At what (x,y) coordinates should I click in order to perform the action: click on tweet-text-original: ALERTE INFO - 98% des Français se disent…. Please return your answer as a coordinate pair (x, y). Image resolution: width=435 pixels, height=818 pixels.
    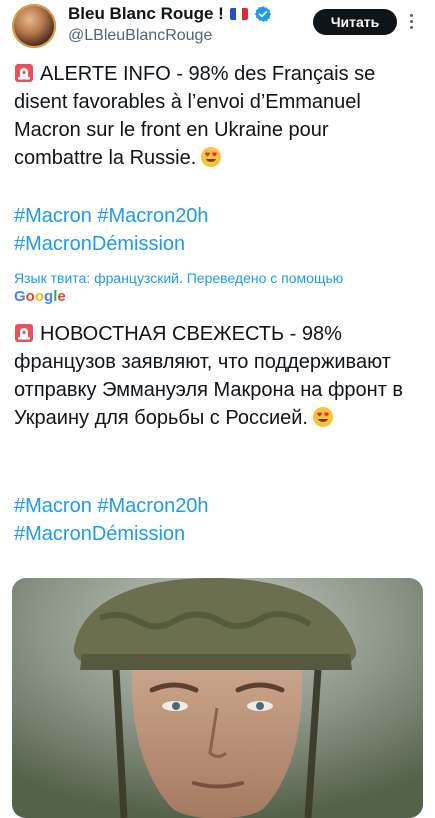
    Looking at the image, I should click on (214, 116).